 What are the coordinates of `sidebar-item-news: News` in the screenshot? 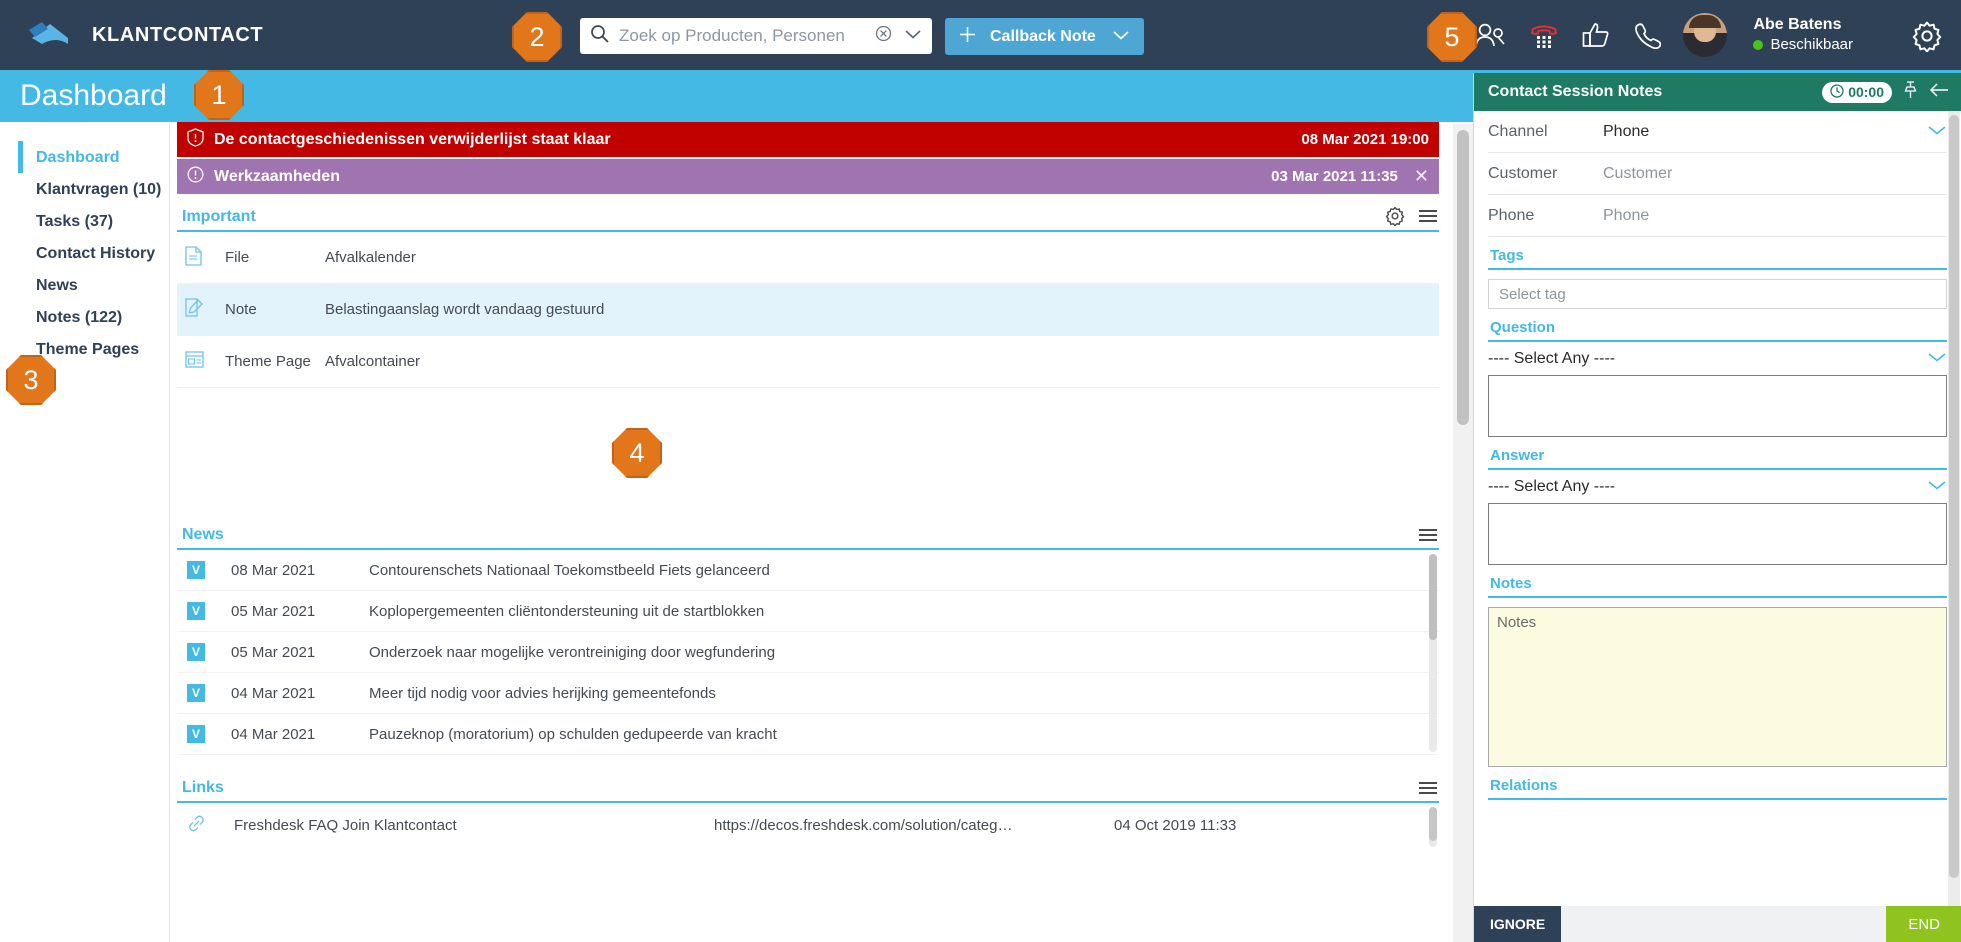 It's located at (84, 285).